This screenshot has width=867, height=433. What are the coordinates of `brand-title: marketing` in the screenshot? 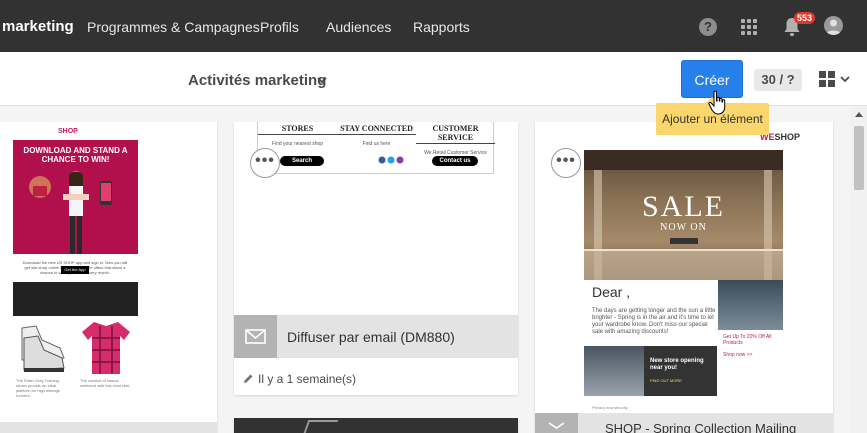 It's located at (38, 26).